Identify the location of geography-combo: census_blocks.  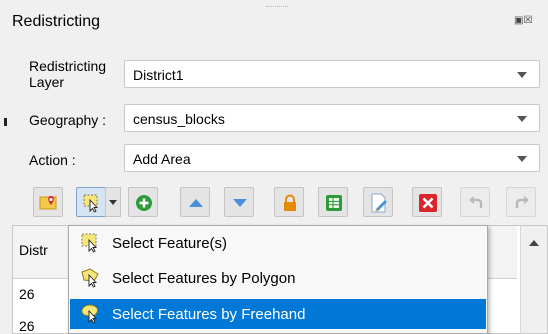
(332, 118).